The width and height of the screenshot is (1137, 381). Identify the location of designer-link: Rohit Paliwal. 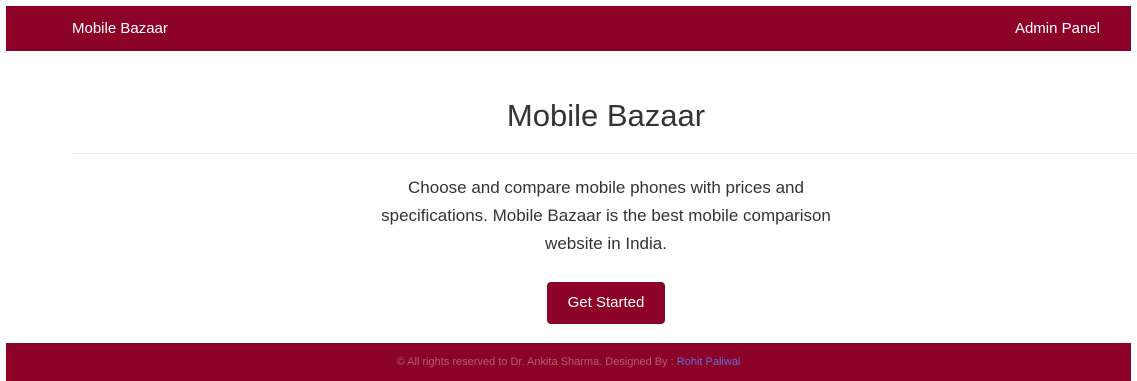
(709, 362).